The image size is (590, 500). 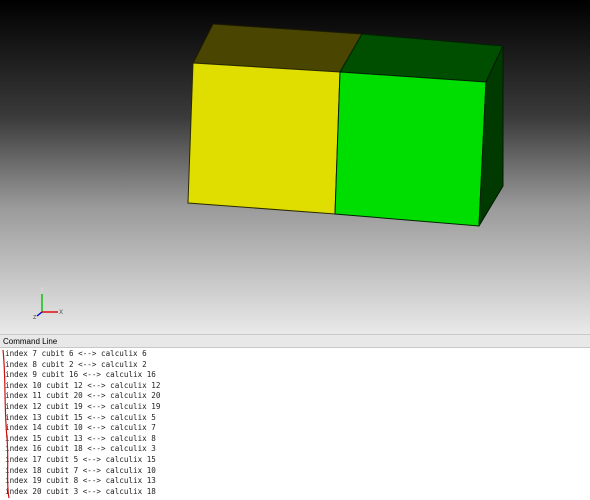 What do you see at coordinates (80, 428) in the screenshot?
I see `command-output-line: index 14 cubit 10 <--> calculix 7` at bounding box center [80, 428].